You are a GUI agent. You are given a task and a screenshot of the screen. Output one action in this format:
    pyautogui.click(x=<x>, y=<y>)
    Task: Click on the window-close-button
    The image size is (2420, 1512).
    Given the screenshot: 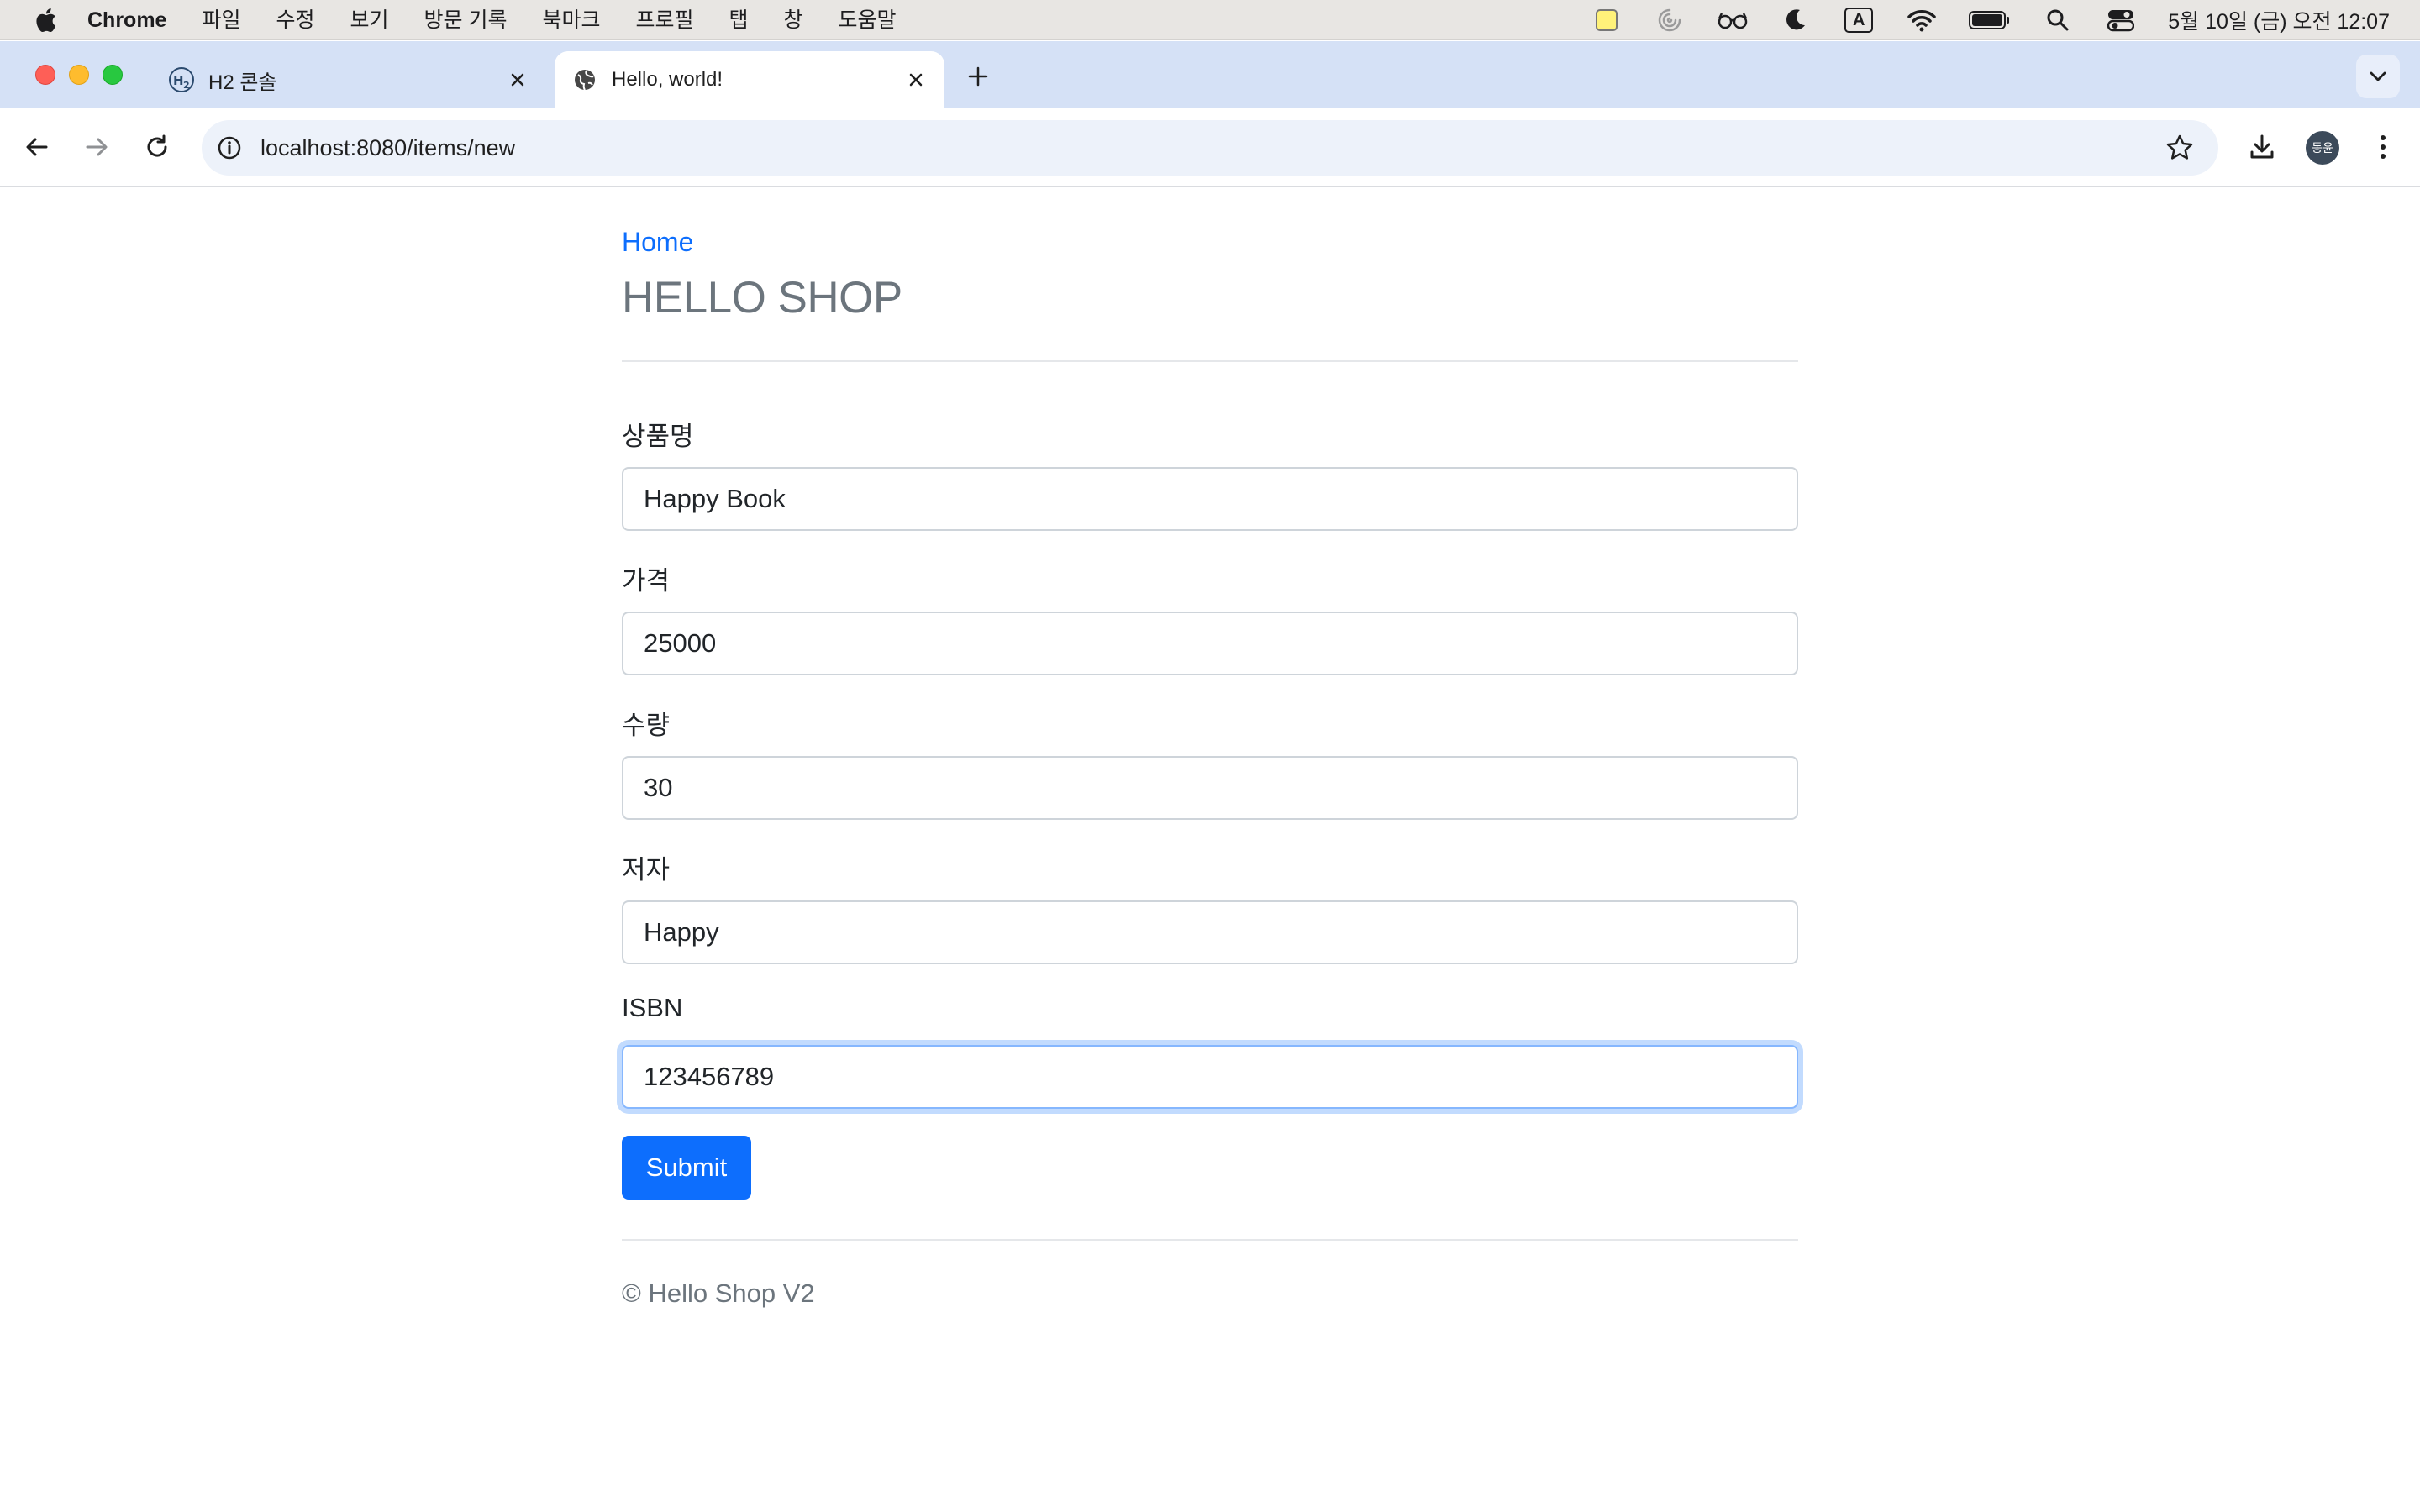 What is the action you would take?
    pyautogui.click(x=45, y=75)
    